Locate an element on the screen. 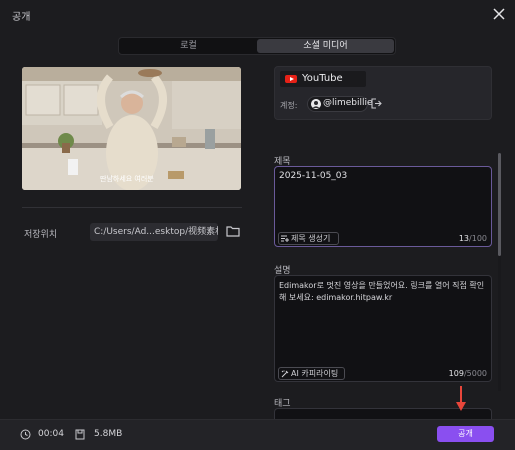  platform-name: YouTube is located at coordinates (322, 78).